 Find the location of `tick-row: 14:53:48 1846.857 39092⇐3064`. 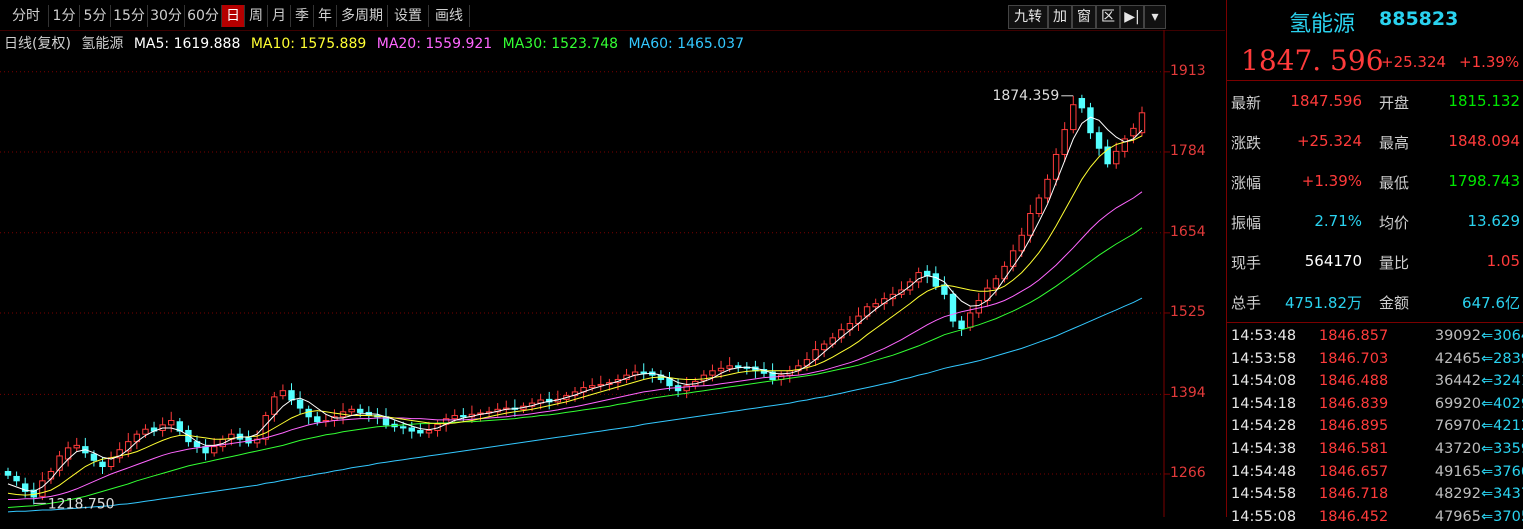

tick-row: 14:53:48 1846.857 39092⇐3064 is located at coordinates (1375, 337).